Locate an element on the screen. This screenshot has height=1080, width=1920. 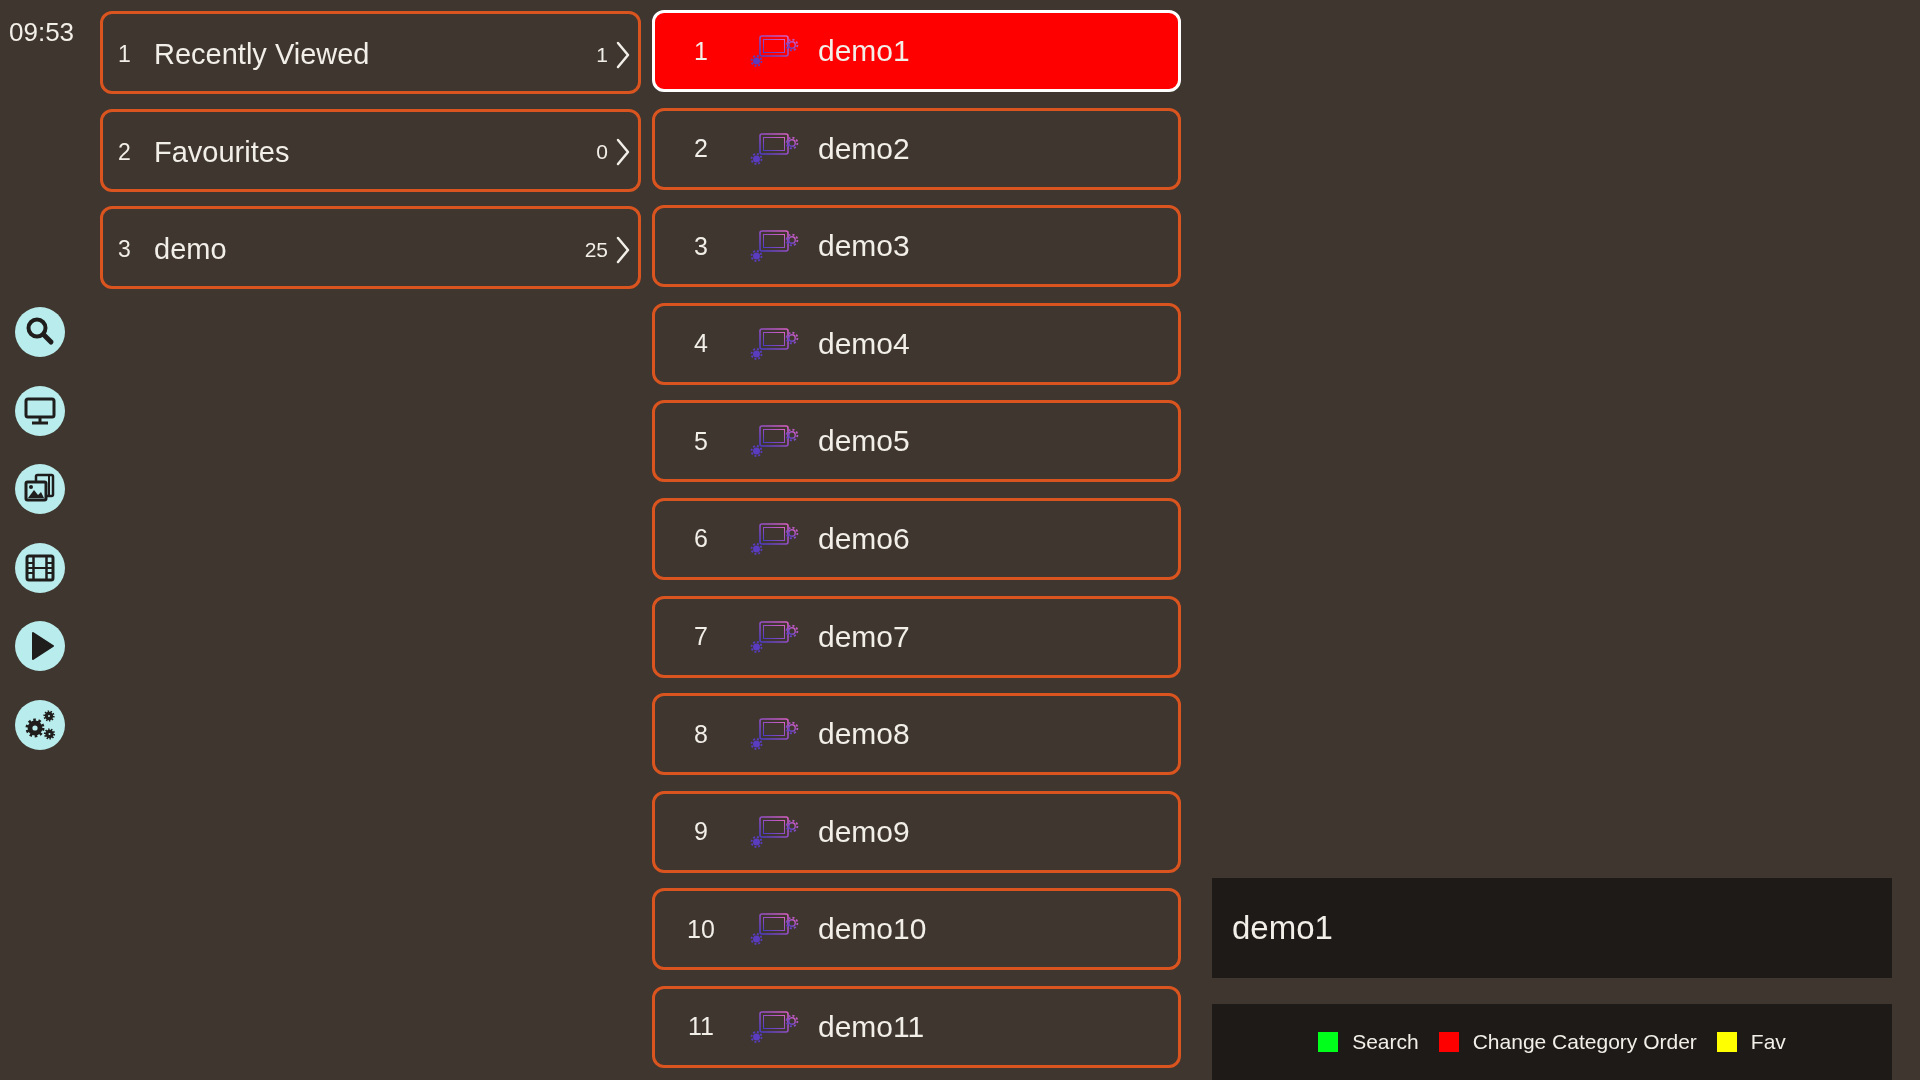
channel-title: demo1 is located at coordinates (1282, 928).